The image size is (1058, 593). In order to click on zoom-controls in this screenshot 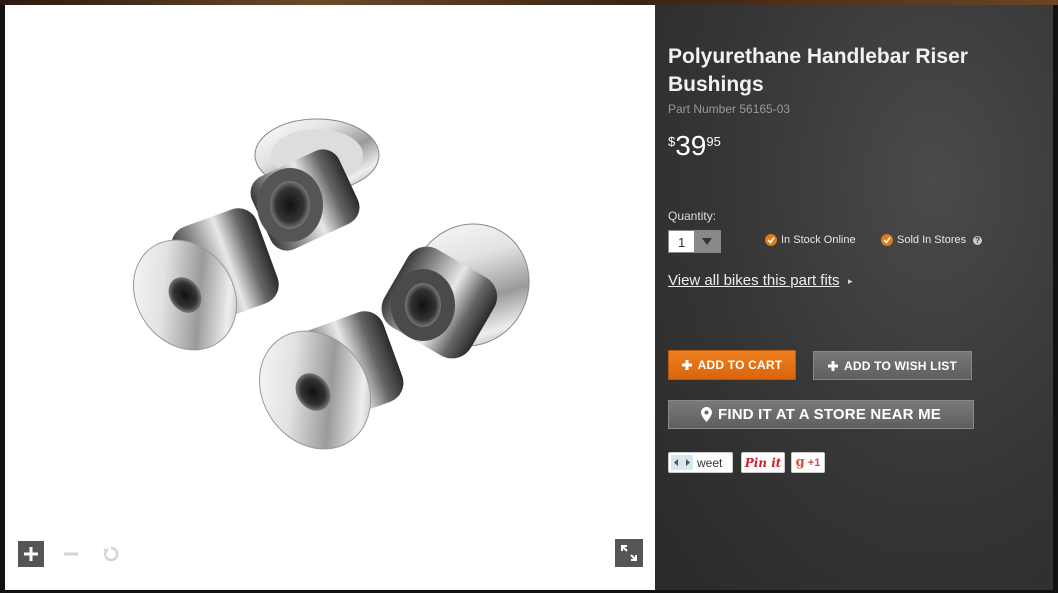, I will do `click(71, 554)`.